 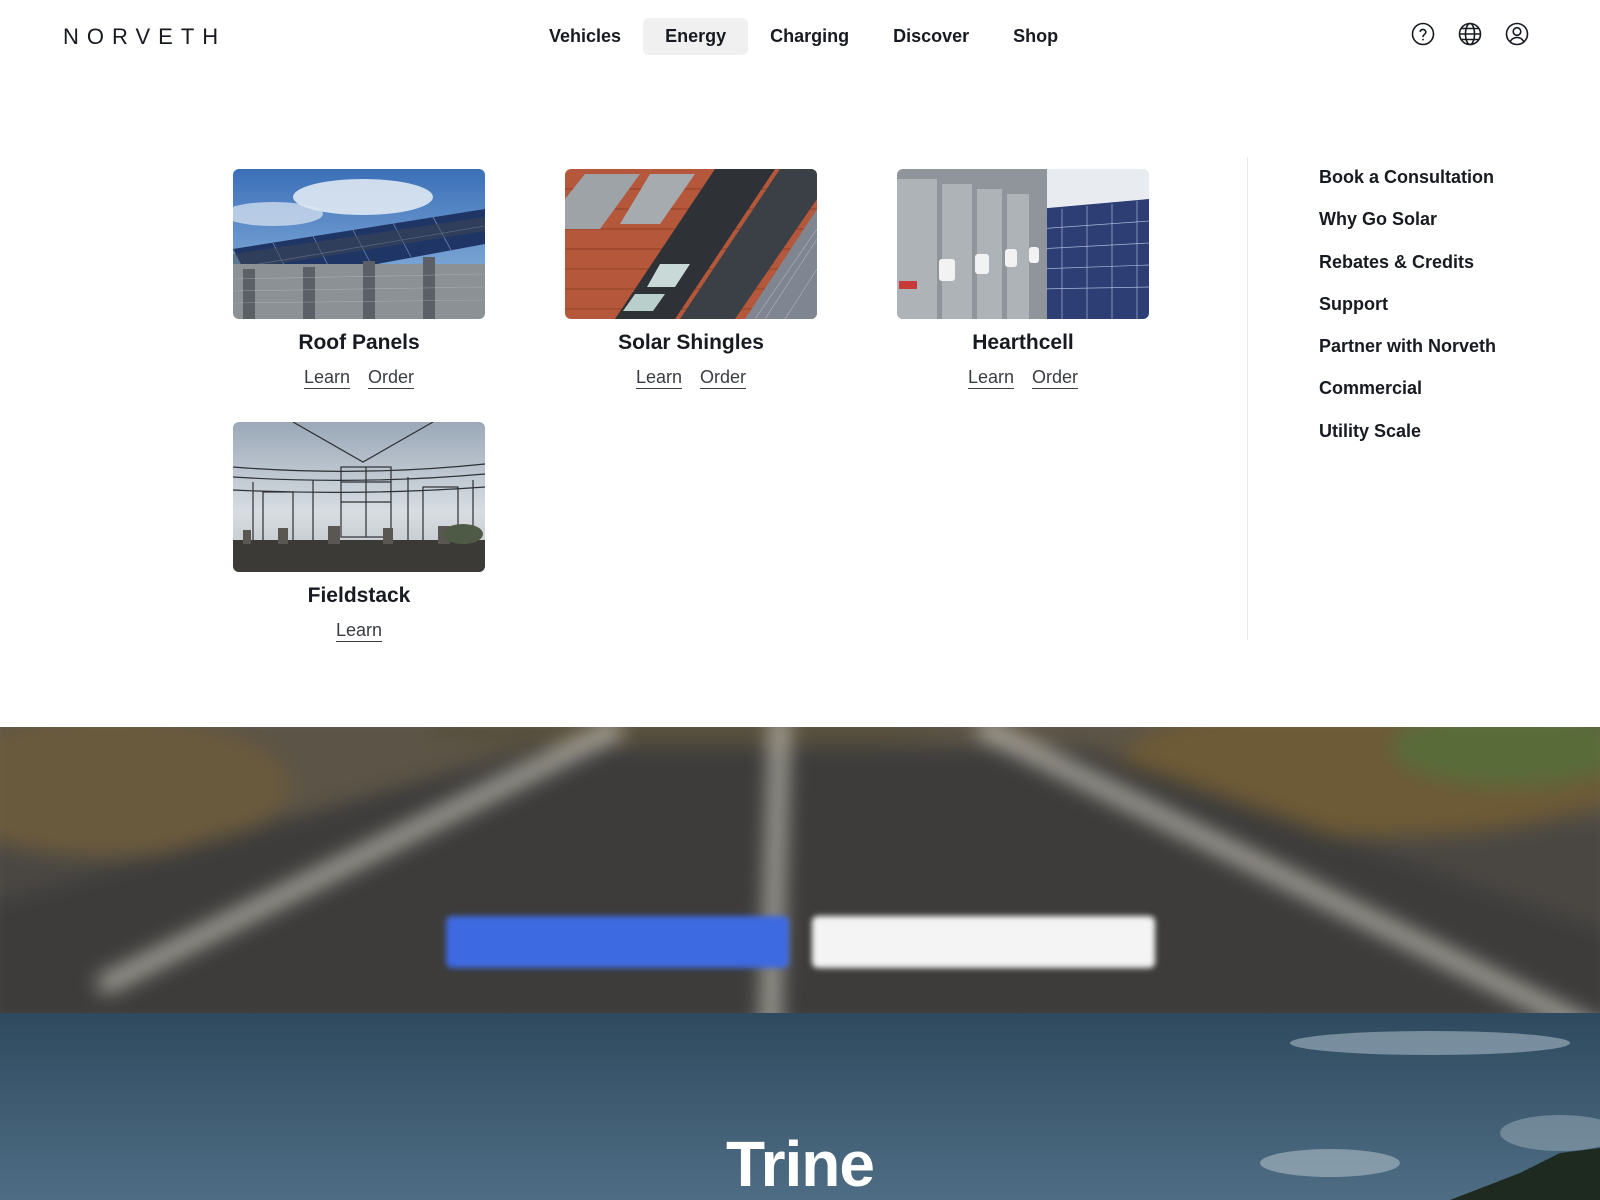 I want to click on fieldstack-image, so click(x=359, y=497).